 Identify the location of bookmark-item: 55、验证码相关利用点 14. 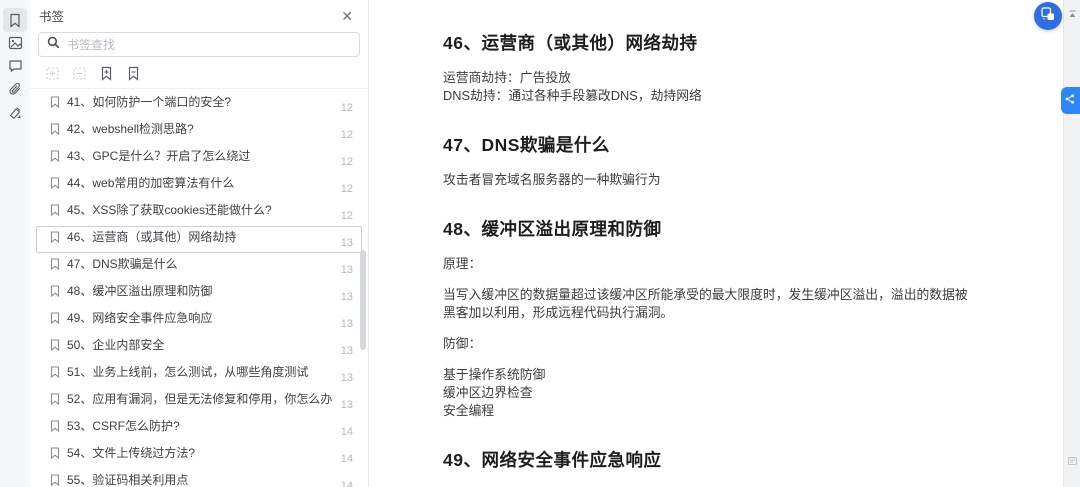
(199, 478).